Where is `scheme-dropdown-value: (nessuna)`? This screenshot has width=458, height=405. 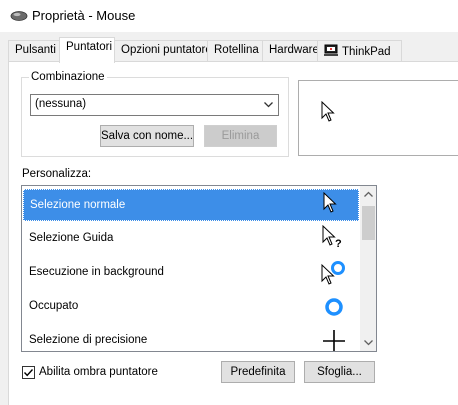
scheme-dropdown-value: (nessuna) is located at coordinates (61, 104).